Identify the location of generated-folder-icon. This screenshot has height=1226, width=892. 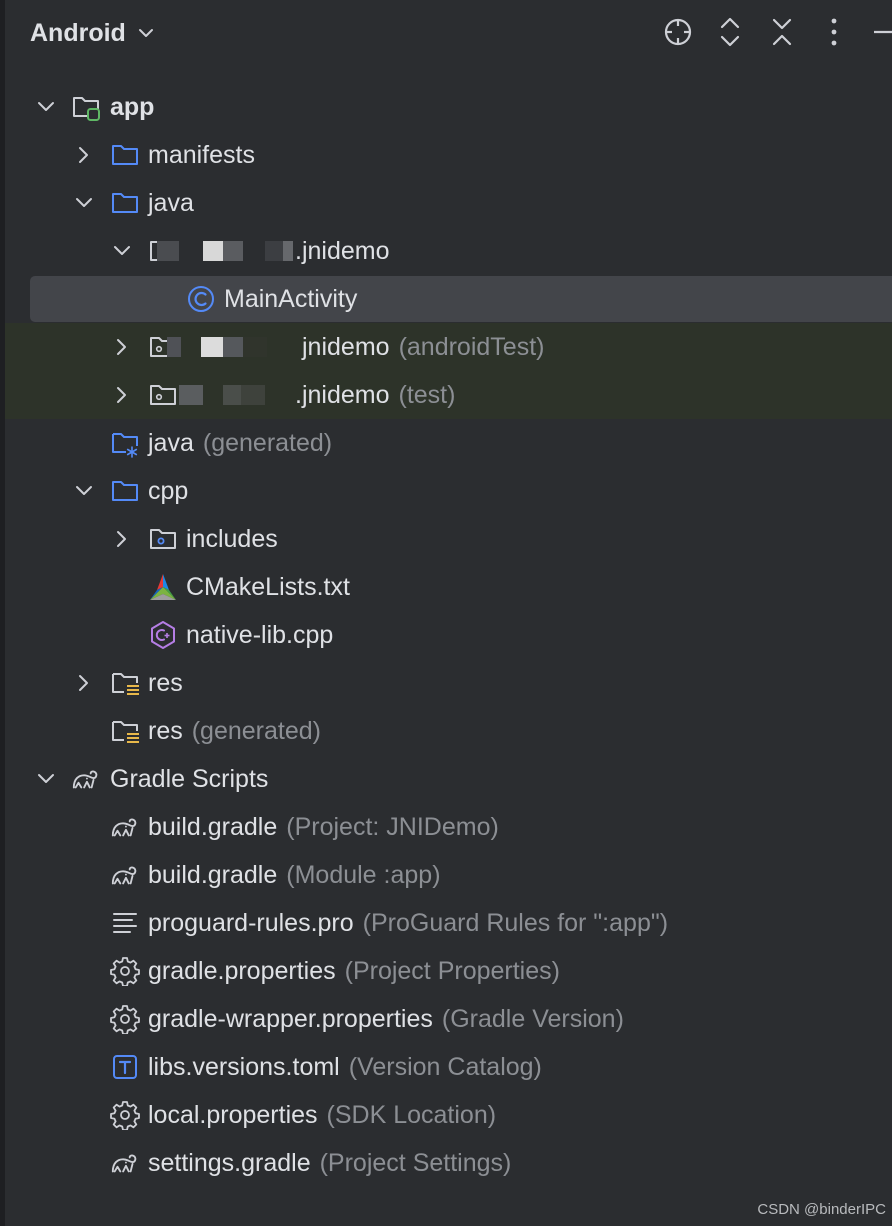
(125, 443).